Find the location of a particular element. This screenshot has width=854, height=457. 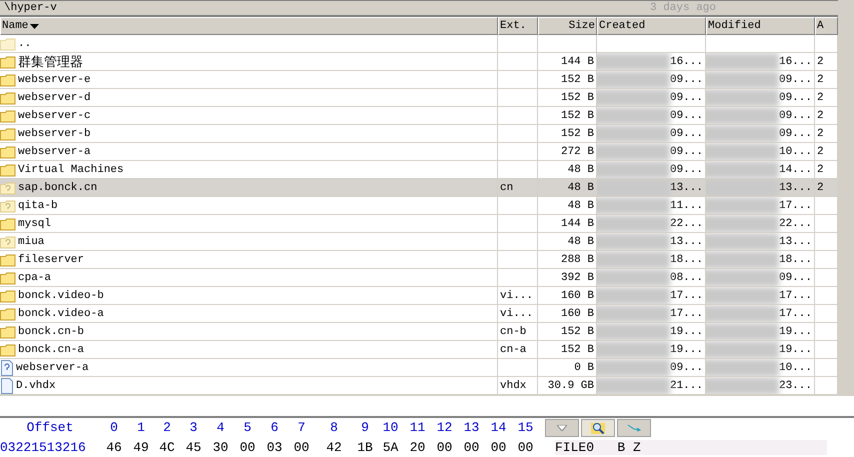

hex-byte: 30 is located at coordinates (221, 447).